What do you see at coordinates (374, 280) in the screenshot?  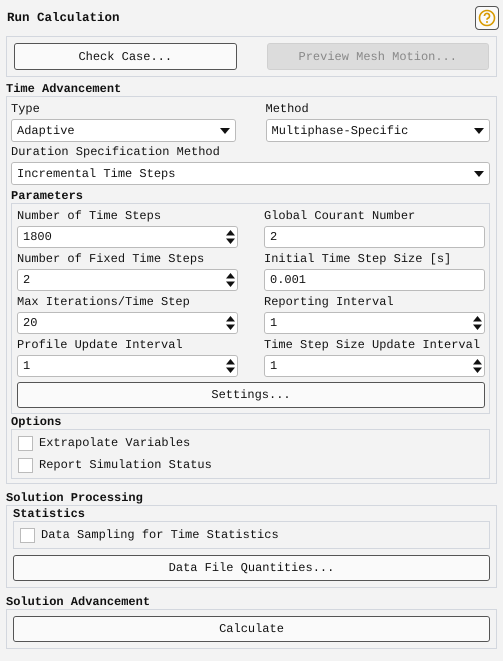 I see `input-field: 0.001` at bounding box center [374, 280].